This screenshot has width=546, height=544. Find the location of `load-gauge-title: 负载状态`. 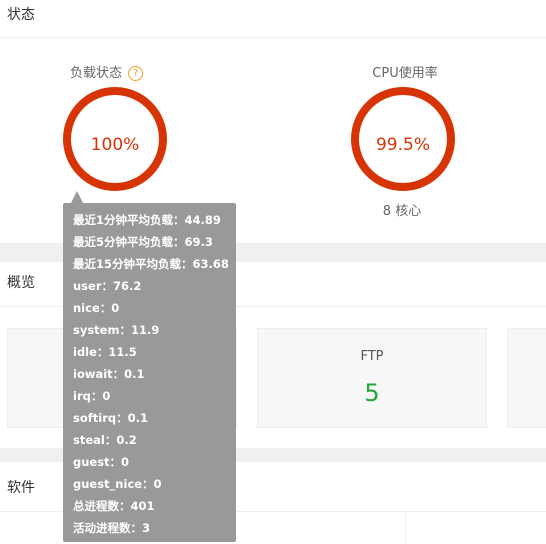

load-gauge-title: 负载状态 is located at coordinates (96, 73).